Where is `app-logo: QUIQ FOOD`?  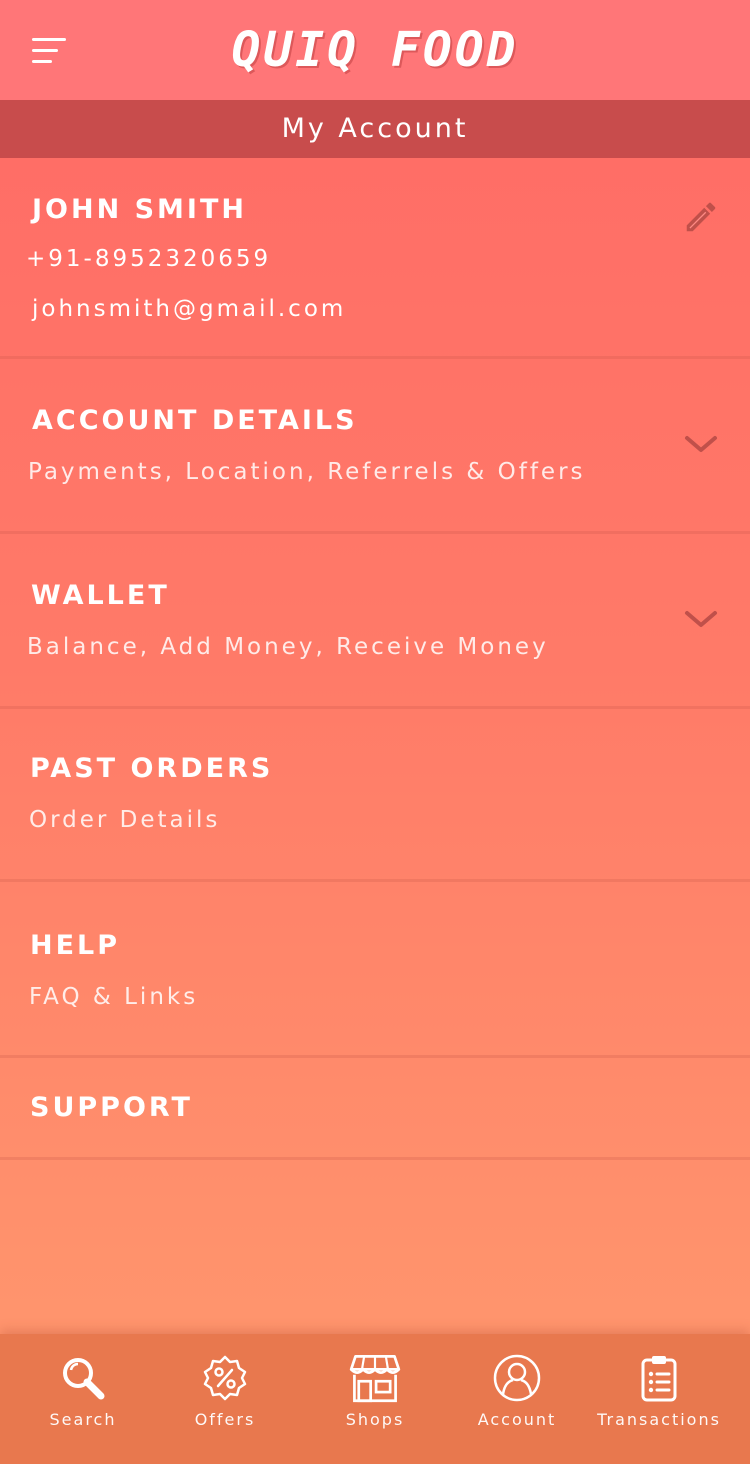
app-logo: QUIQ FOOD is located at coordinates (375, 50).